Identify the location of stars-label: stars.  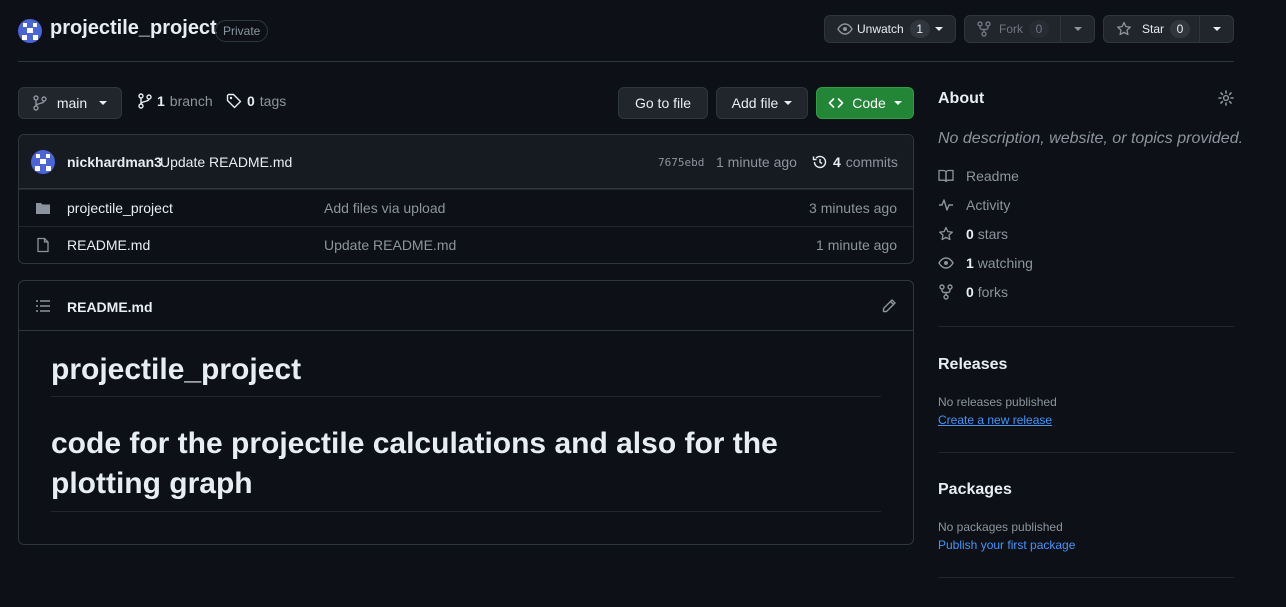
(993, 234).